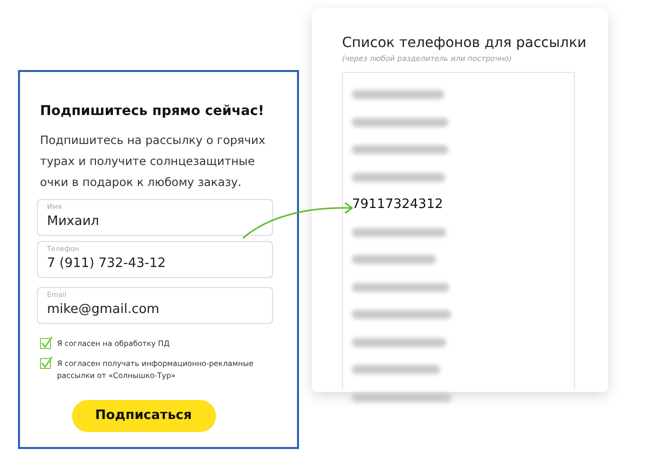 The image size is (646, 460). Describe the element at coordinates (144, 416) in the screenshot. I see `subscribe-button: Подписаться` at that location.